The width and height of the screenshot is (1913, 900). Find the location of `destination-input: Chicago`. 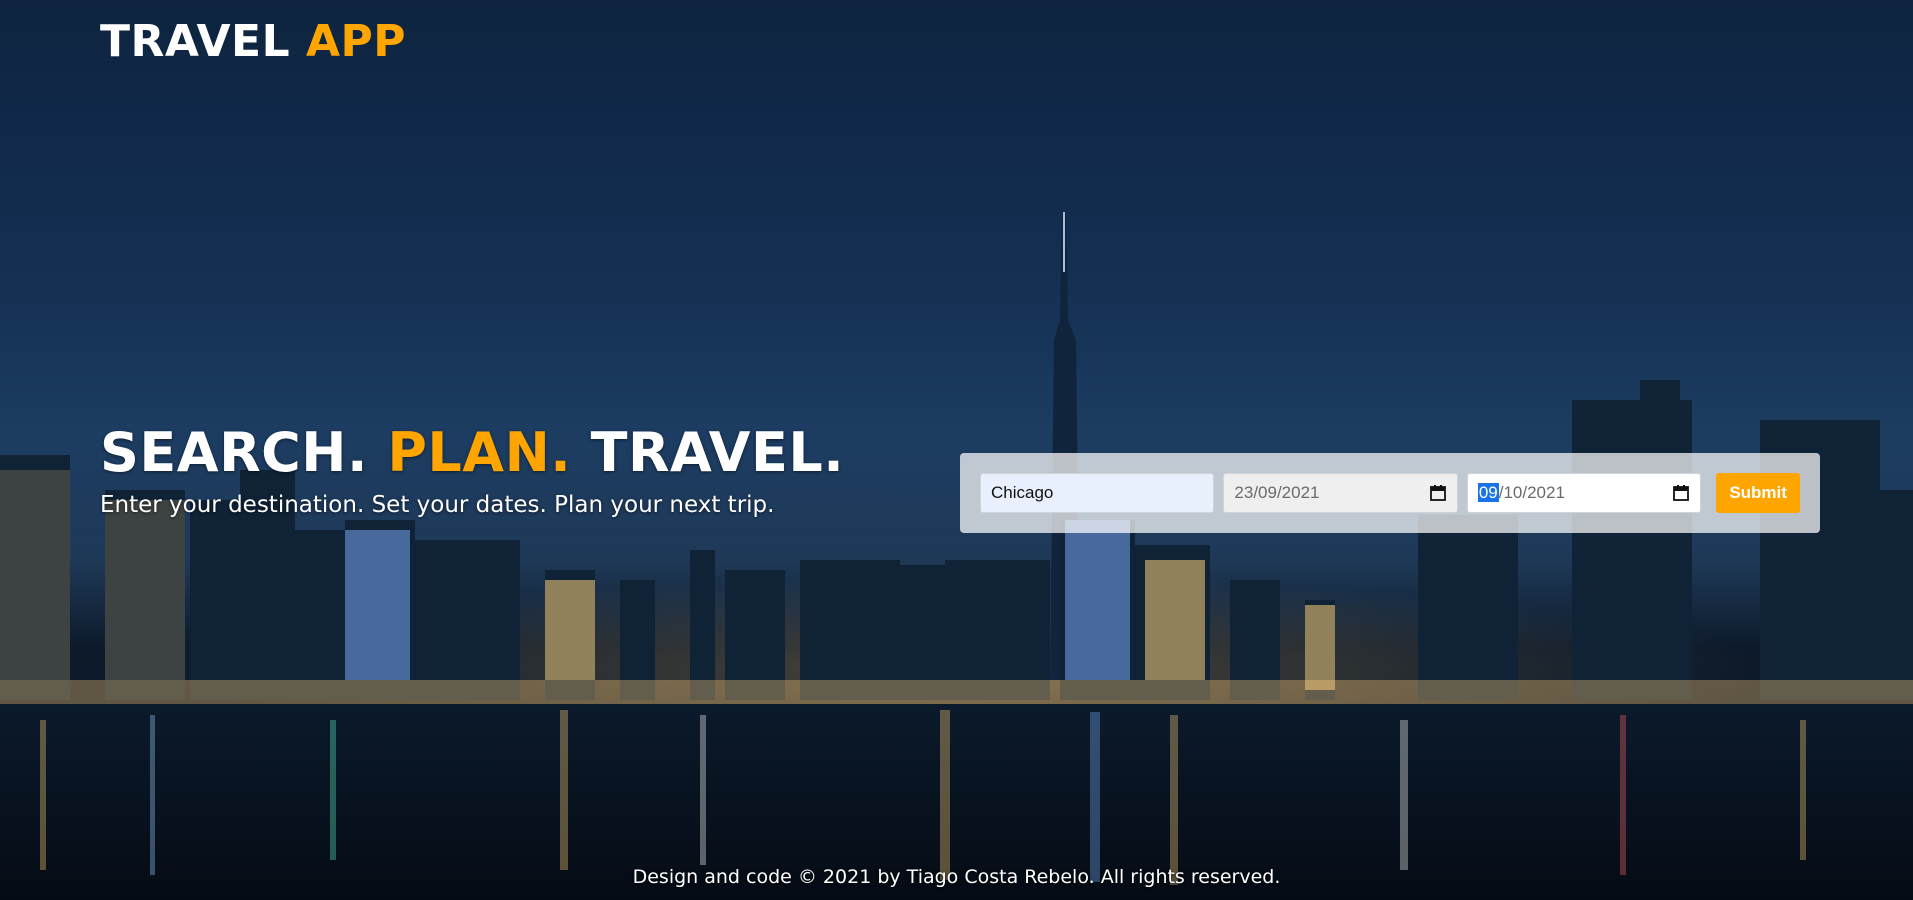

destination-input: Chicago is located at coordinates (1097, 493).